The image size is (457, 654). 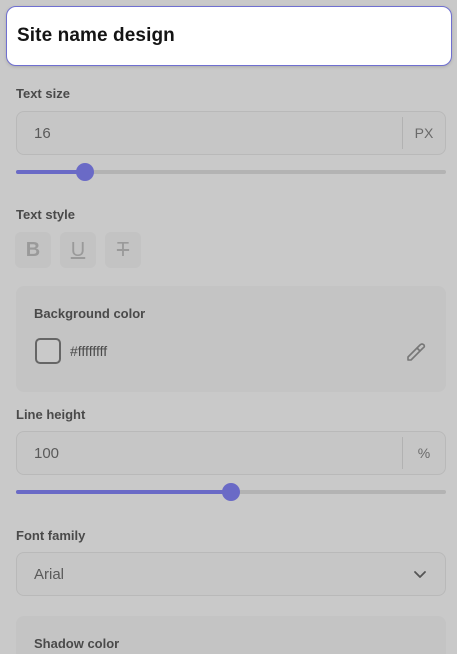 I want to click on line-height-label: Line height, so click(x=51, y=414).